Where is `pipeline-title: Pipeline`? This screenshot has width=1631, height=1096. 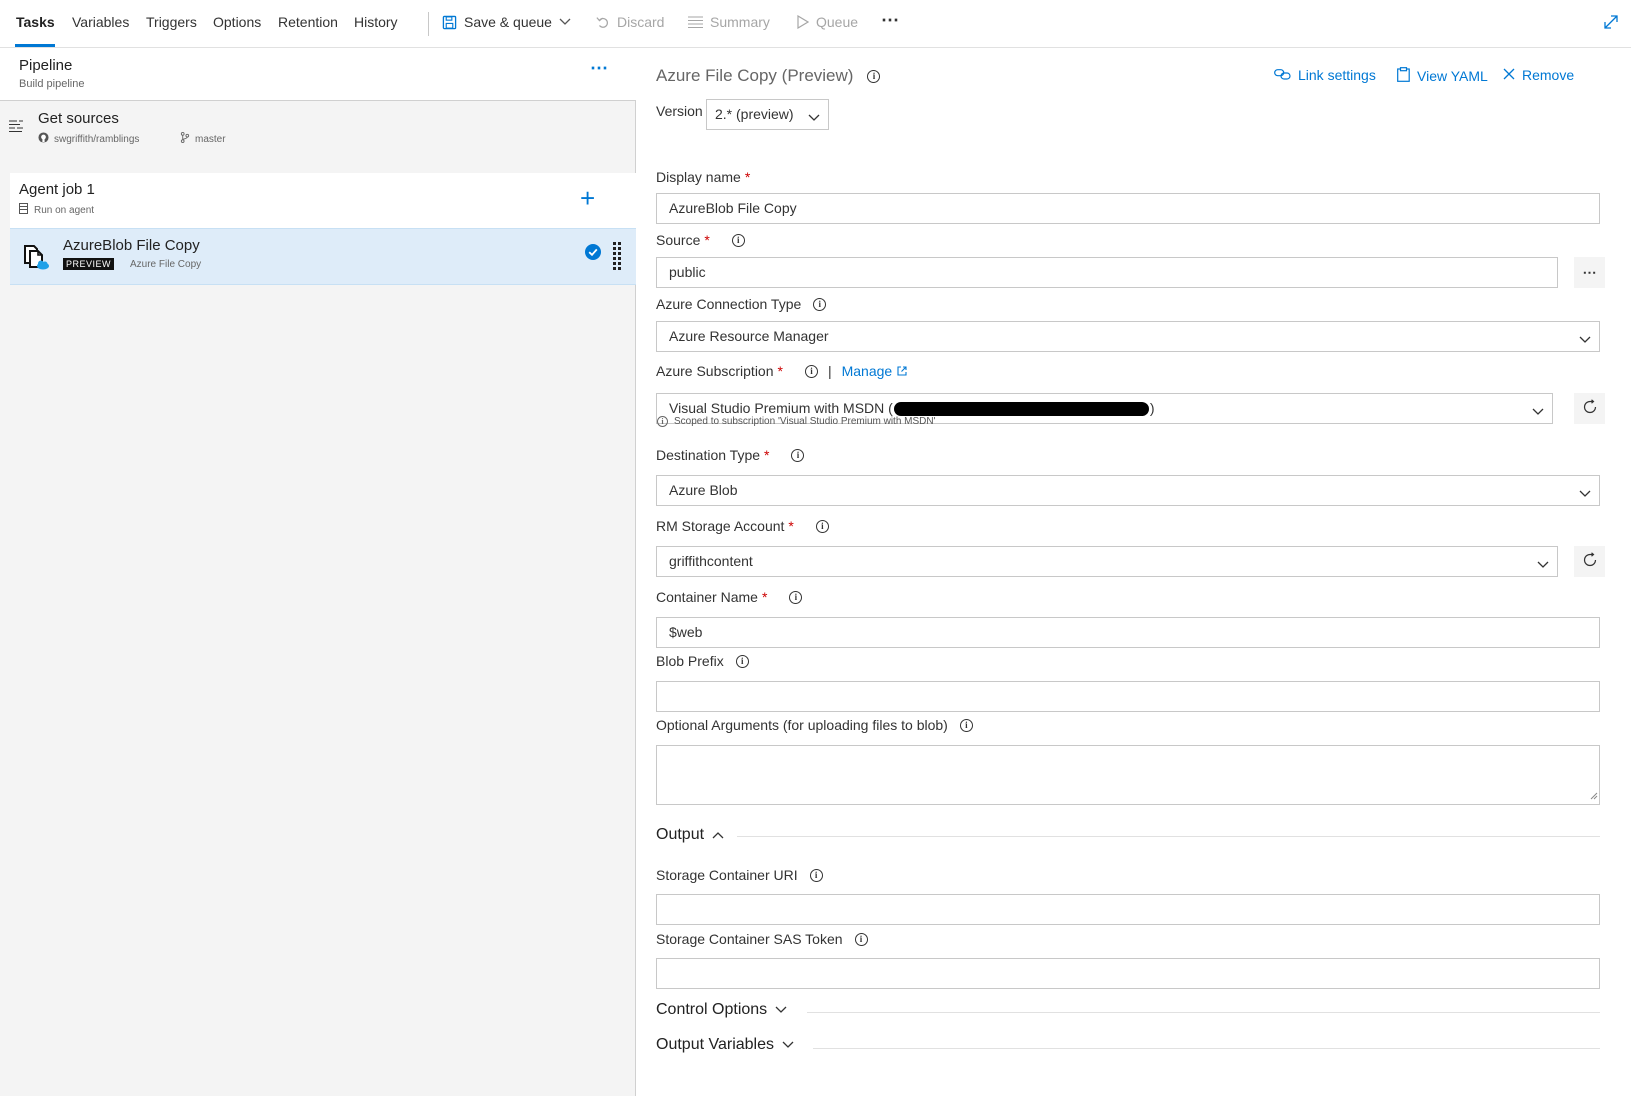 pipeline-title: Pipeline is located at coordinates (46, 65).